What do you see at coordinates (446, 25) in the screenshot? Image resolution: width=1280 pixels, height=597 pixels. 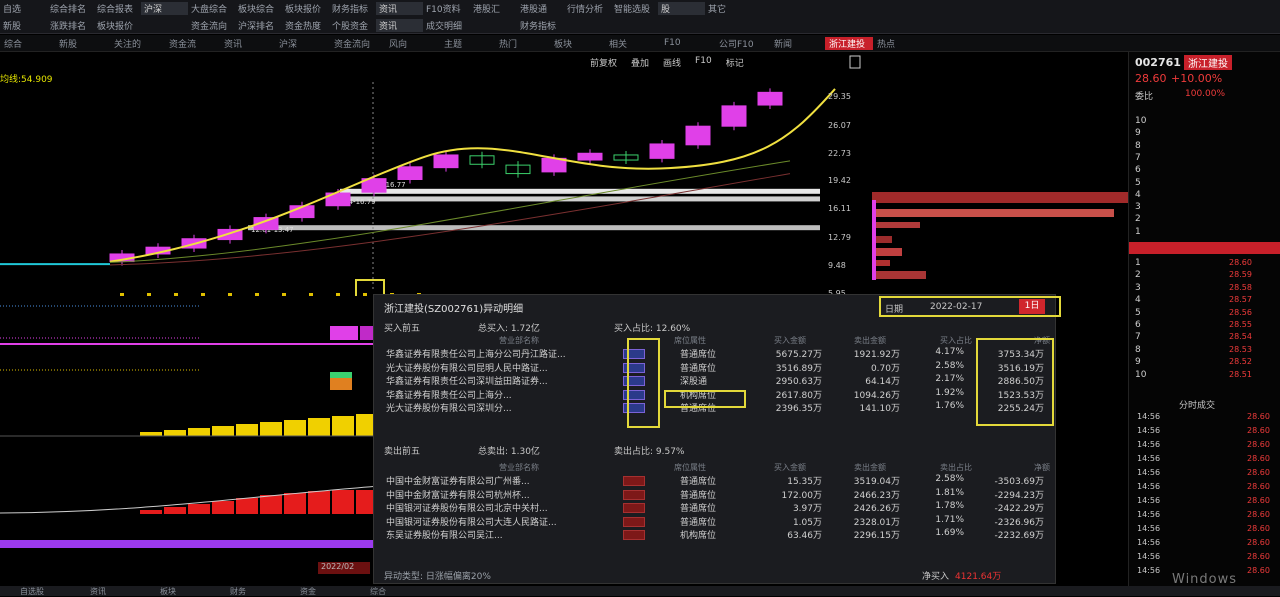 I see `menu-item: 成交明细` at bounding box center [446, 25].